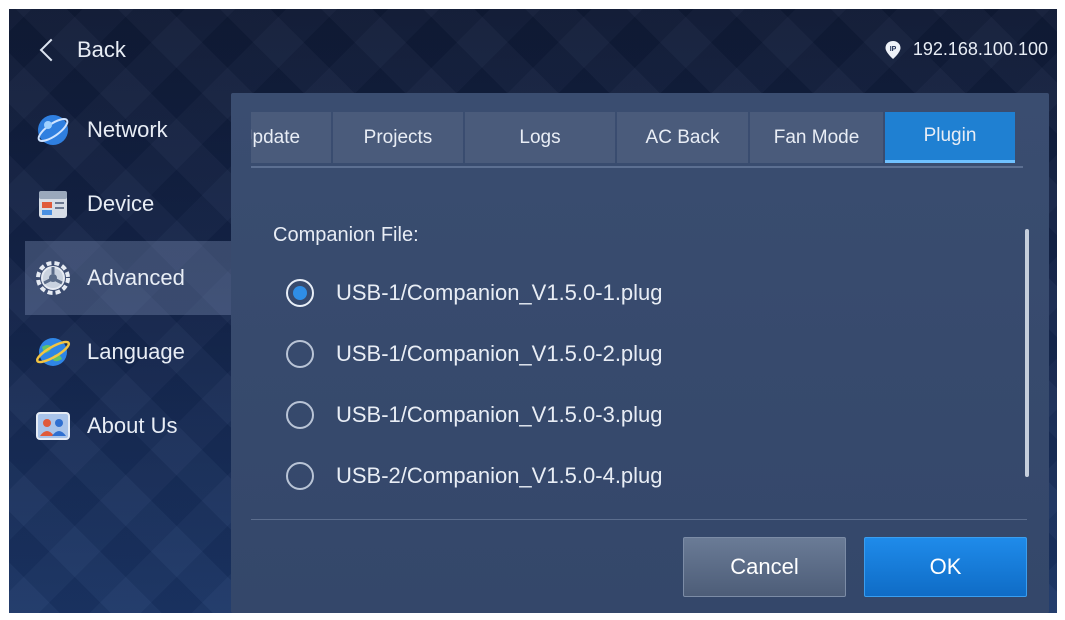 The width and height of the screenshot is (1065, 620). Describe the element at coordinates (499, 475) in the screenshot. I see `option-label: USB-2/Companion_V1.5.0-4.plug` at that location.